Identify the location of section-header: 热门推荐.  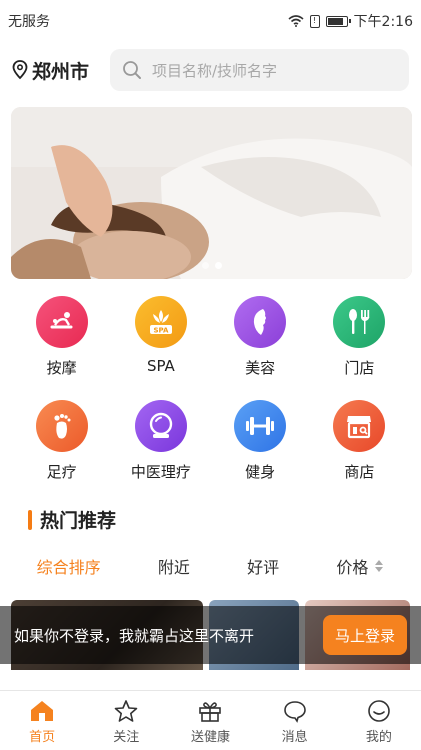
(72, 519).